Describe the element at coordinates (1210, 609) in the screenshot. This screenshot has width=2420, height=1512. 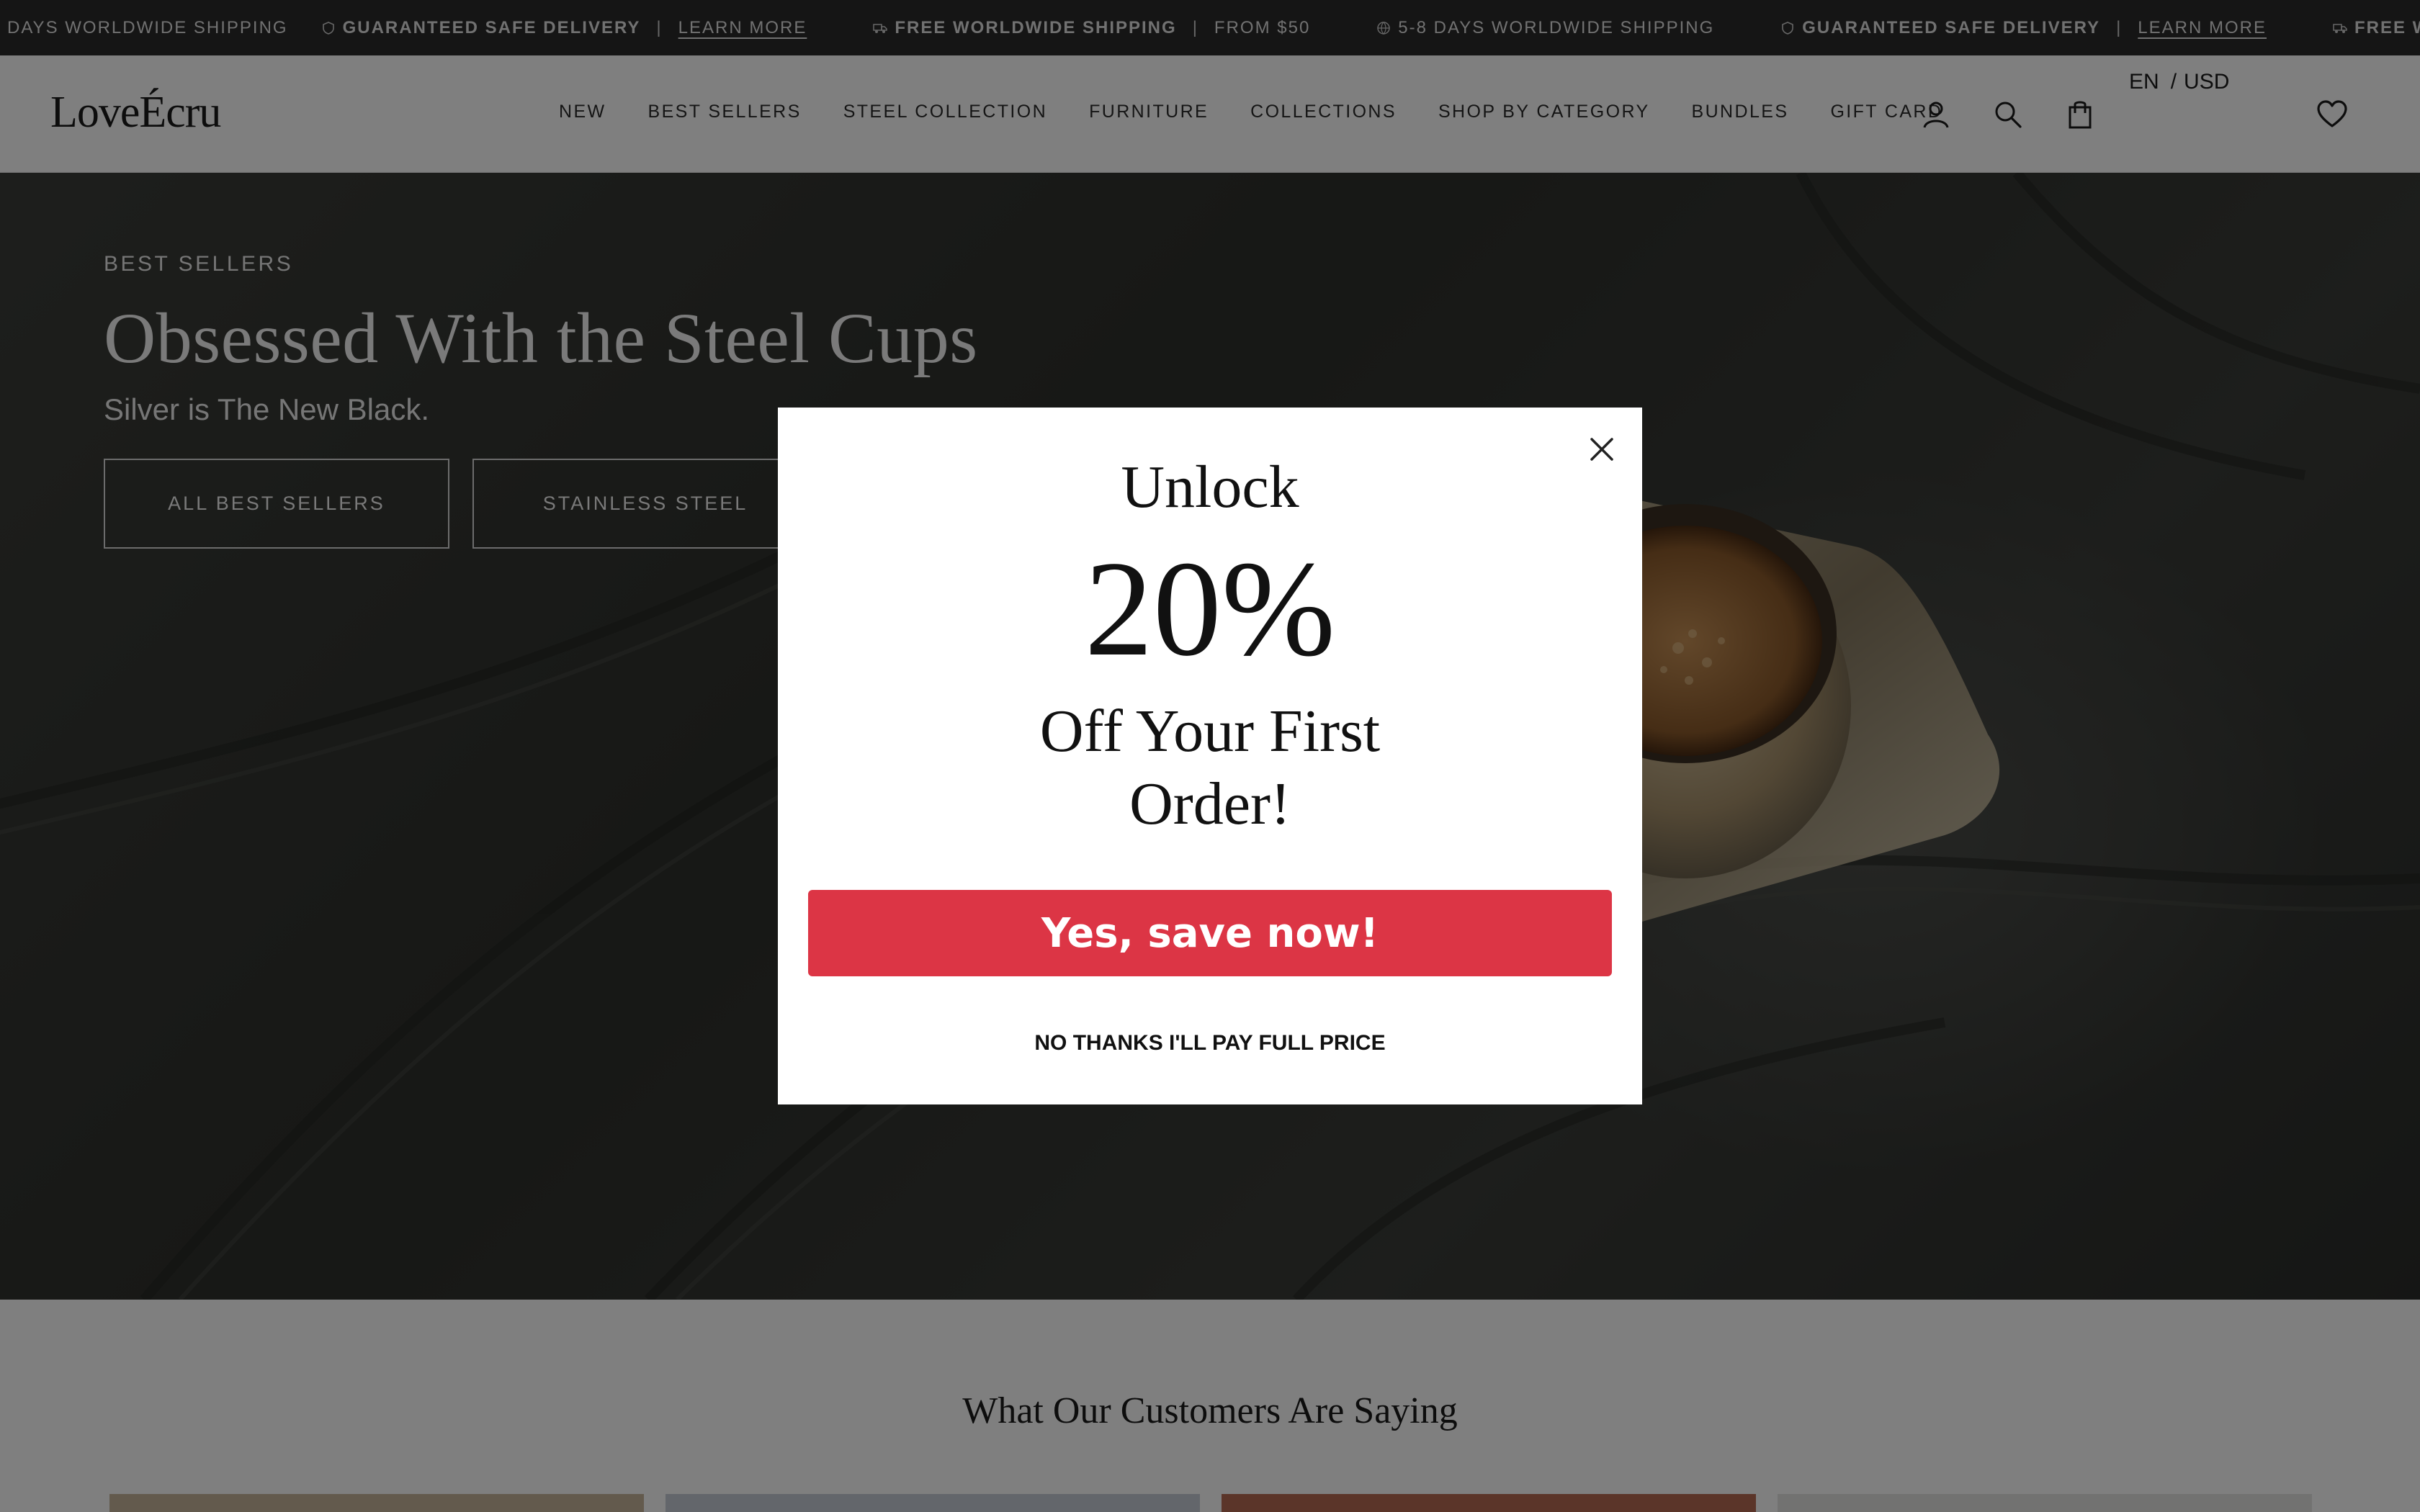
I see `popup-discount: 20%` at that location.